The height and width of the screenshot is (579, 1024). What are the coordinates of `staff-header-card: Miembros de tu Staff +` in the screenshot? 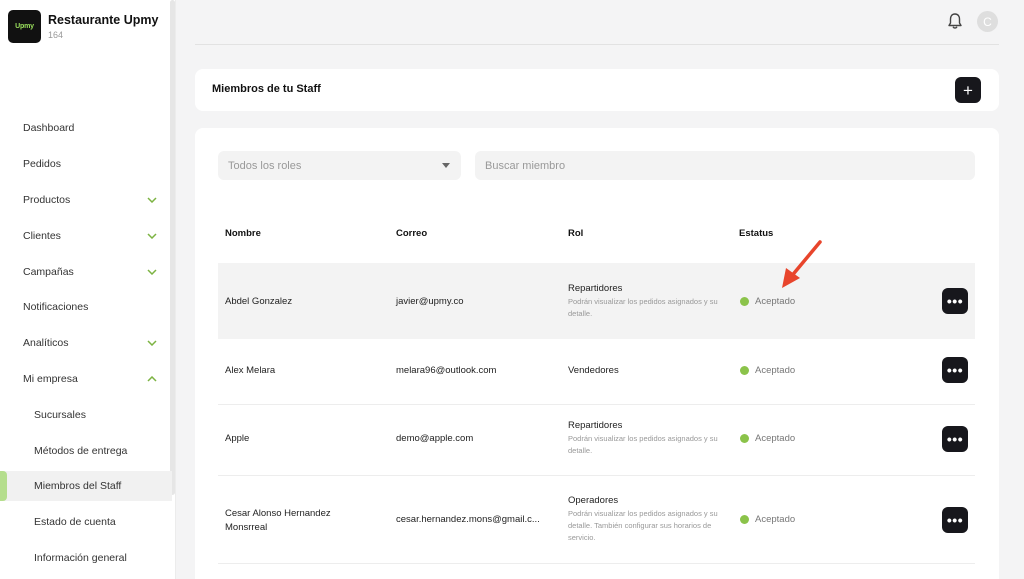 It's located at (597, 90).